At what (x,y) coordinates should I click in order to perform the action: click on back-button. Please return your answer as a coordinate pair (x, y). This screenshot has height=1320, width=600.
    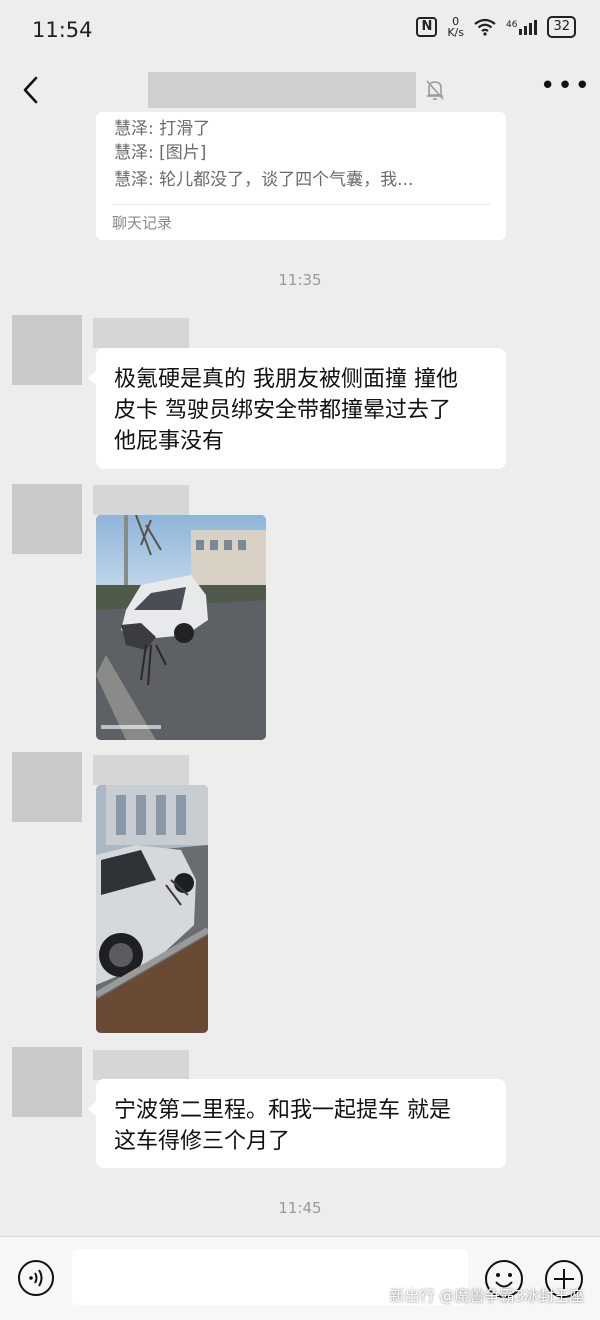
    Looking at the image, I should click on (33, 90).